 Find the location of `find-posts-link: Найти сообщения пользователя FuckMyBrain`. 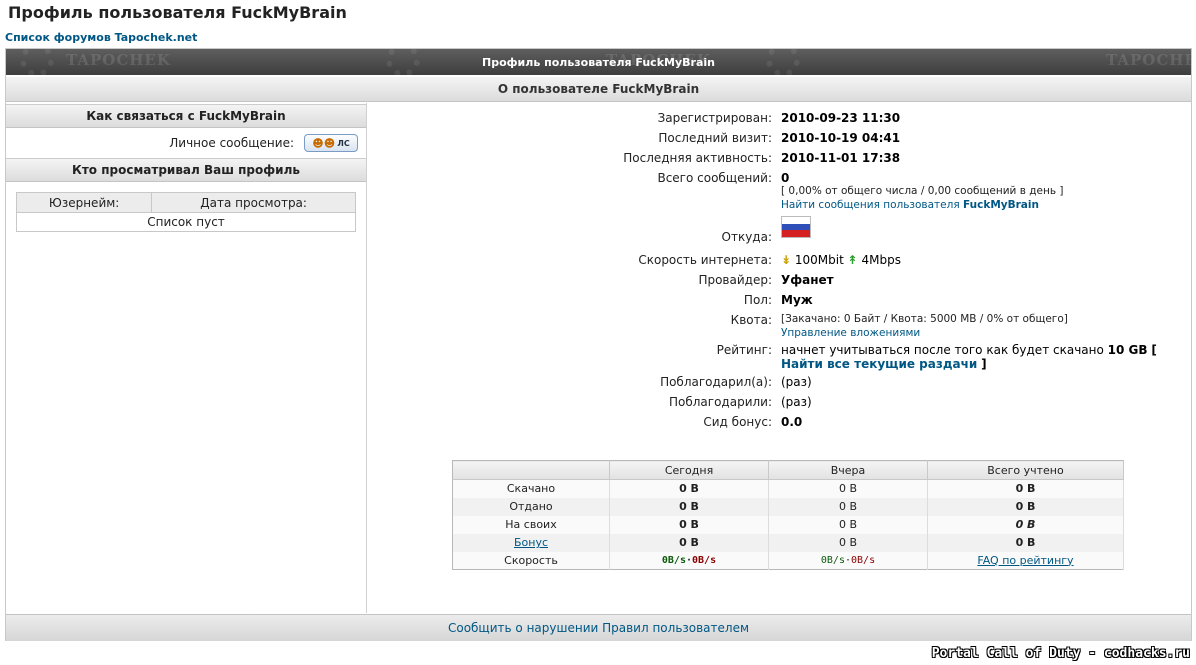

find-posts-link: Найти сообщения пользователя FuckMyBrain is located at coordinates (910, 205).